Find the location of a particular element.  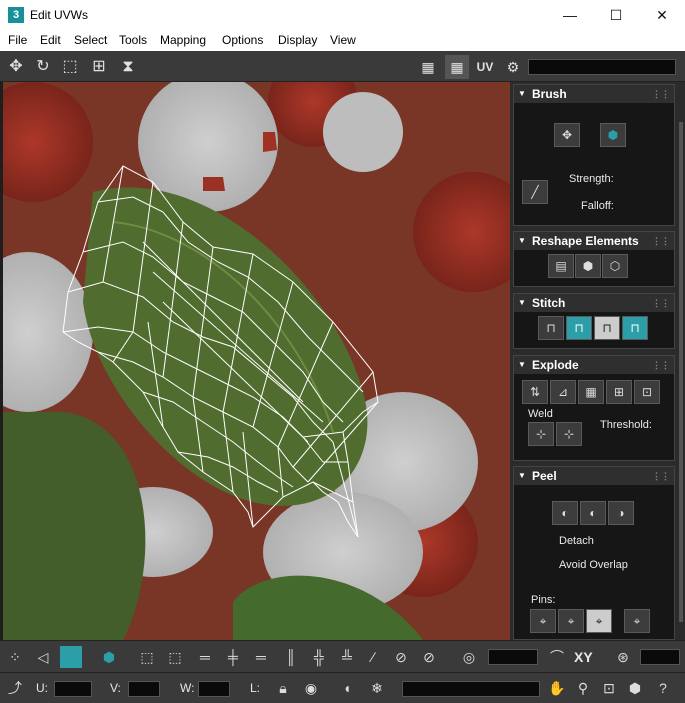

menu-file: File is located at coordinates (17, 40).